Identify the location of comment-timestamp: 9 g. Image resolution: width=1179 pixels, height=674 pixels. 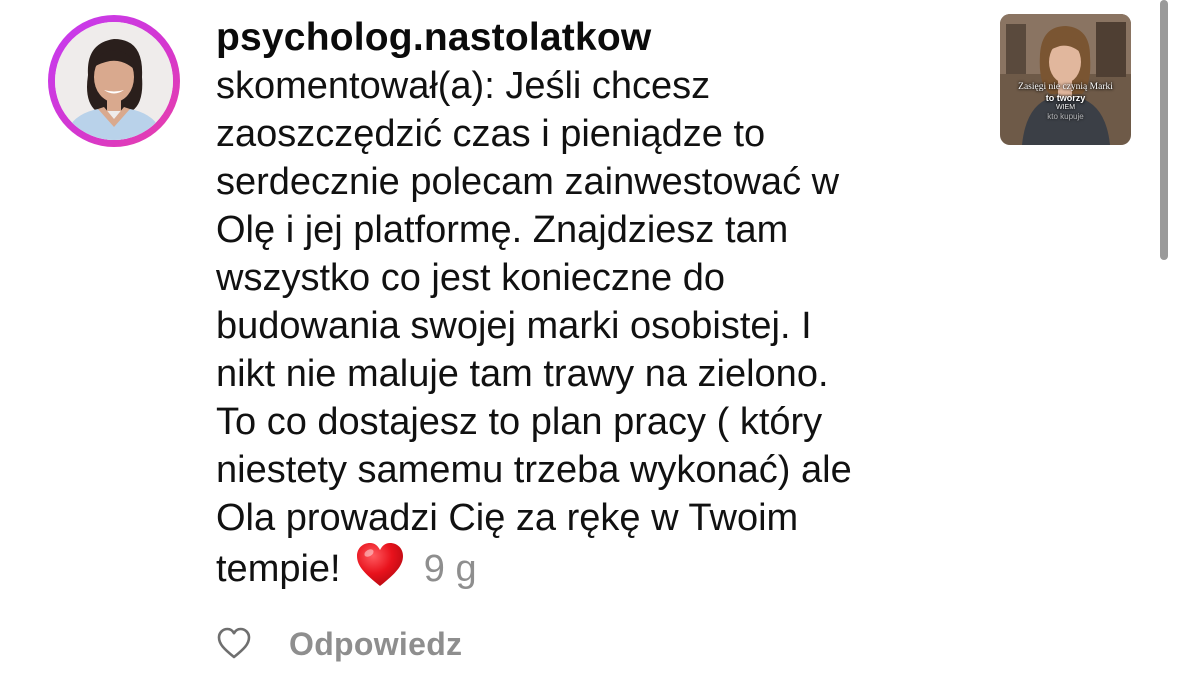
(450, 569).